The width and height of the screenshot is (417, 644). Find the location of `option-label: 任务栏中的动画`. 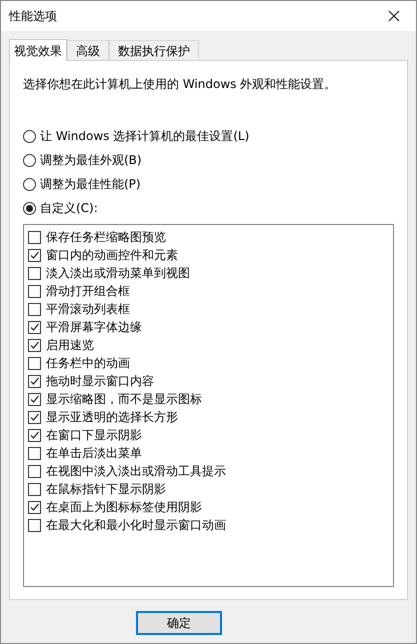

option-label: 任务栏中的动画 is located at coordinates (88, 363).